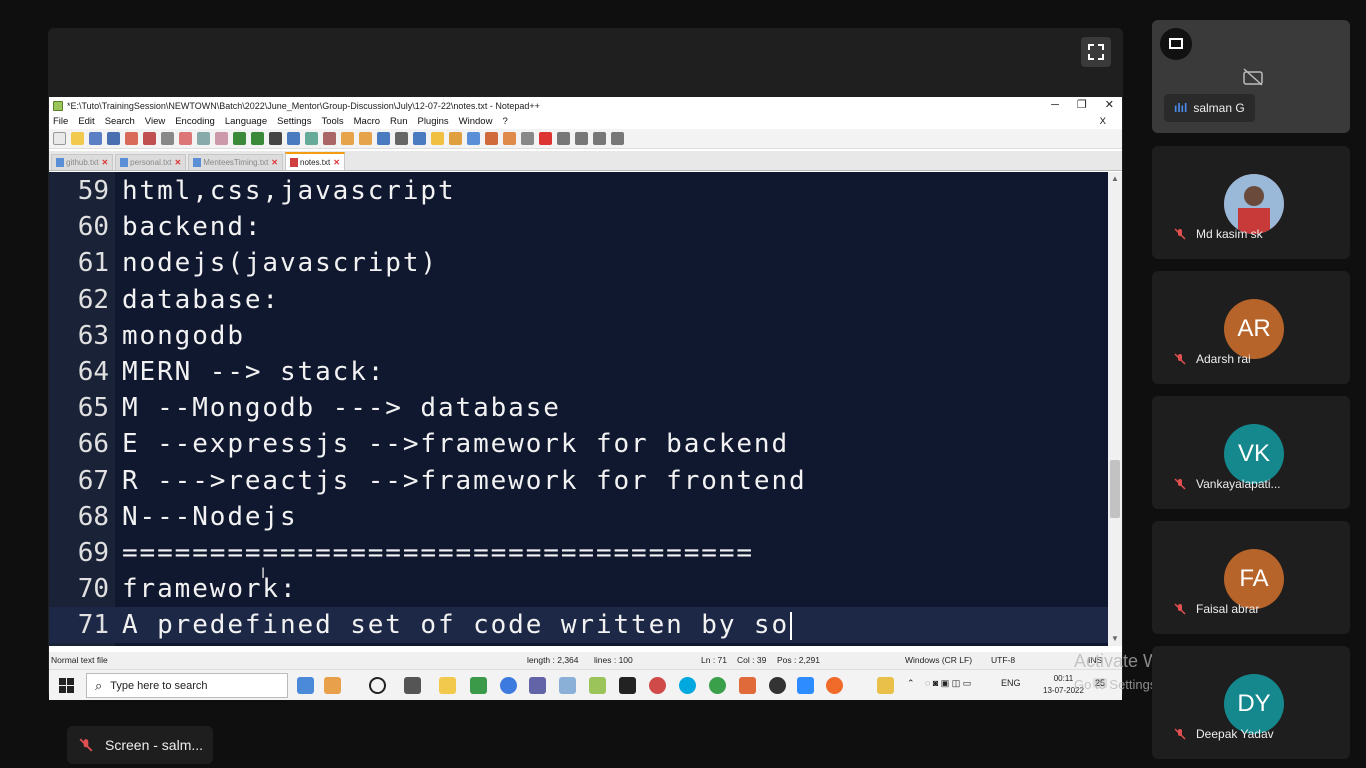  What do you see at coordinates (581, 138) in the screenshot?
I see `play-macro-icon` at bounding box center [581, 138].